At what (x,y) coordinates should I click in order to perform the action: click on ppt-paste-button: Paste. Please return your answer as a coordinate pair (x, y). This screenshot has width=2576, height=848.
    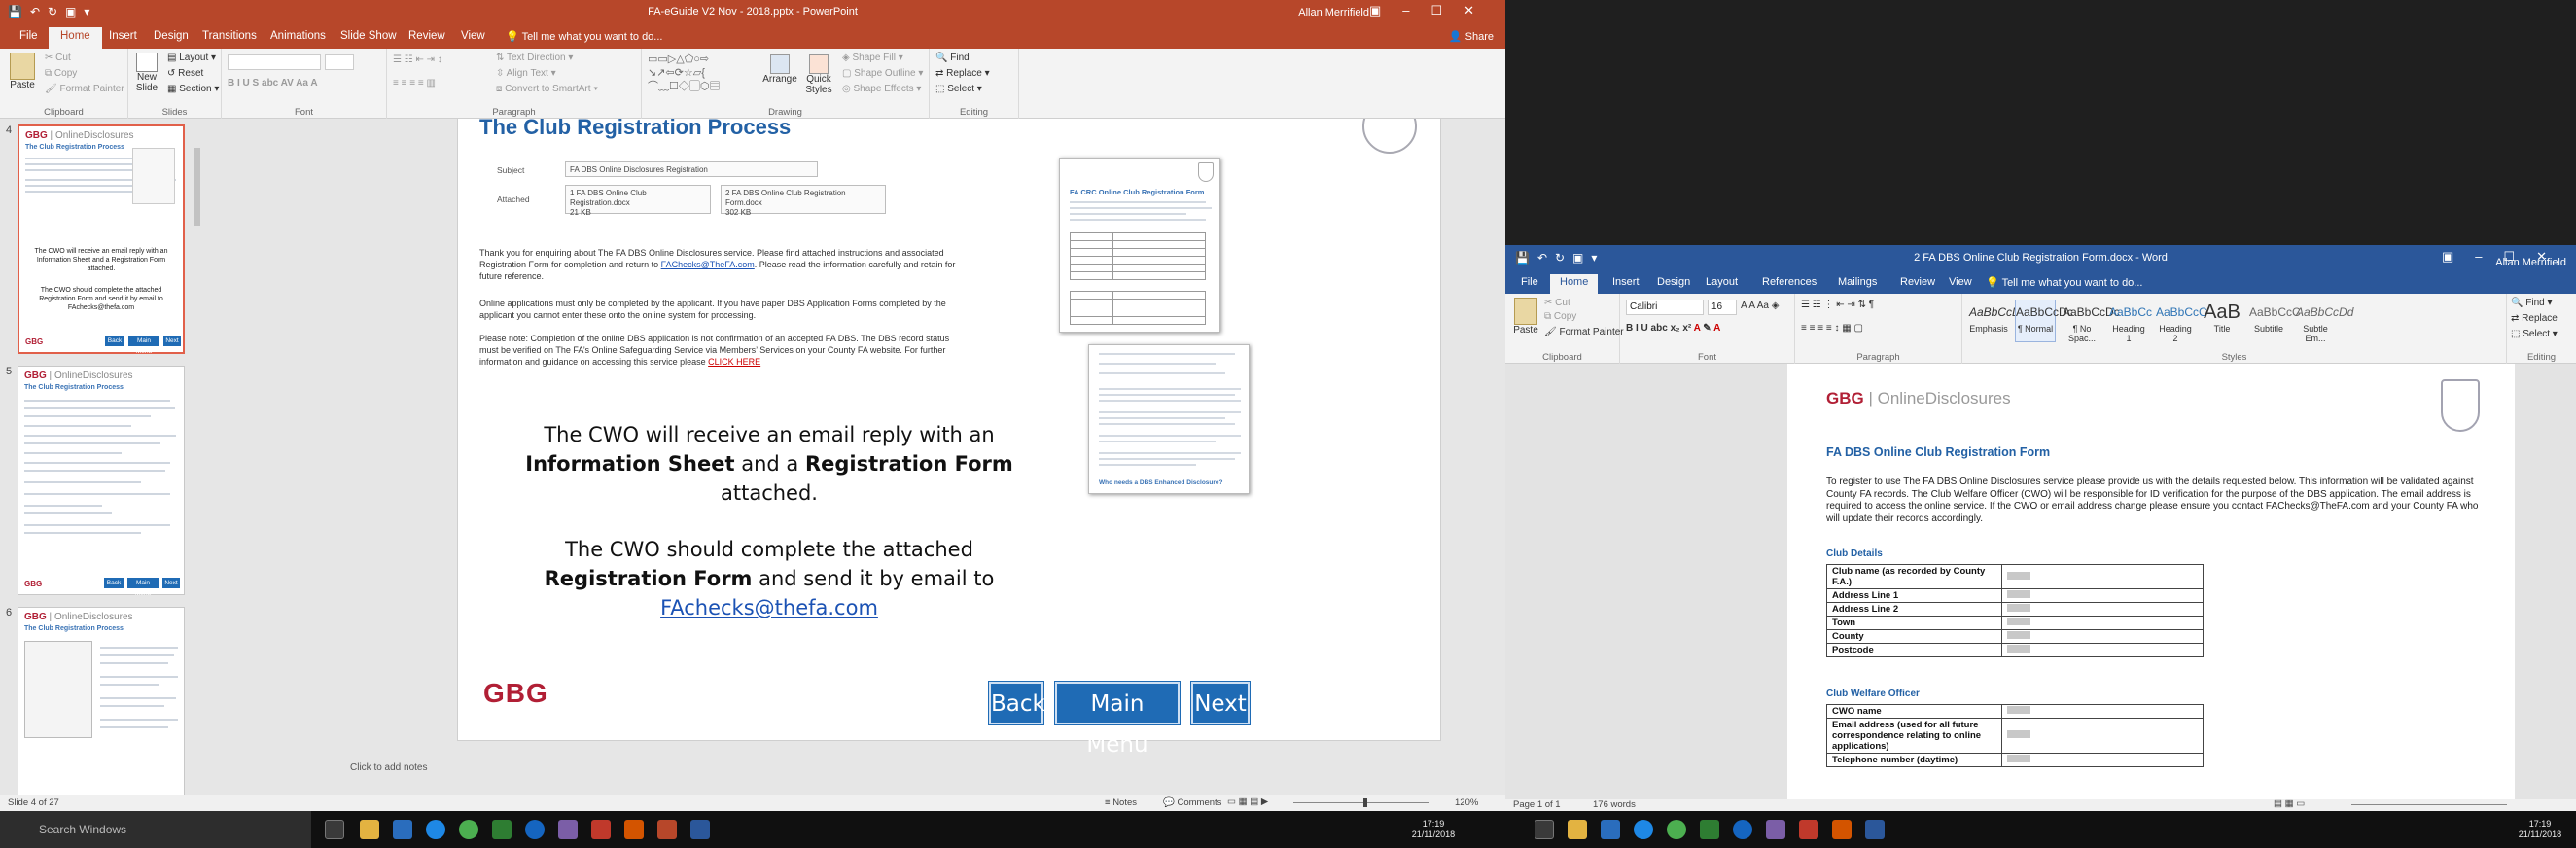
    Looking at the image, I should click on (22, 72).